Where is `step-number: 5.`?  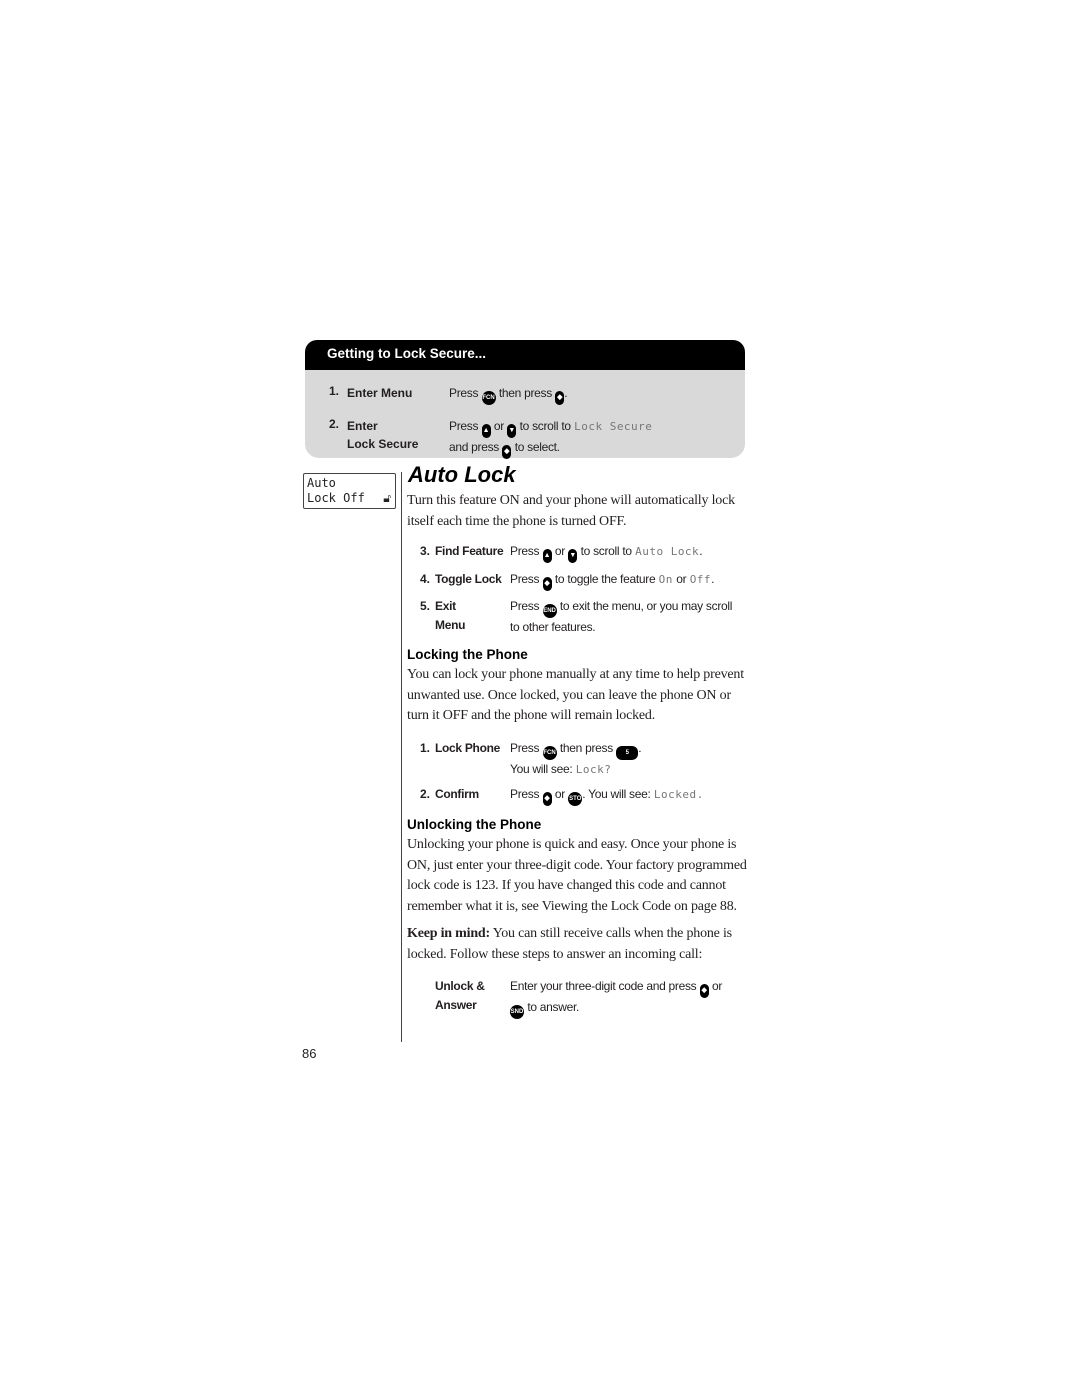 step-number: 5. is located at coordinates (425, 606).